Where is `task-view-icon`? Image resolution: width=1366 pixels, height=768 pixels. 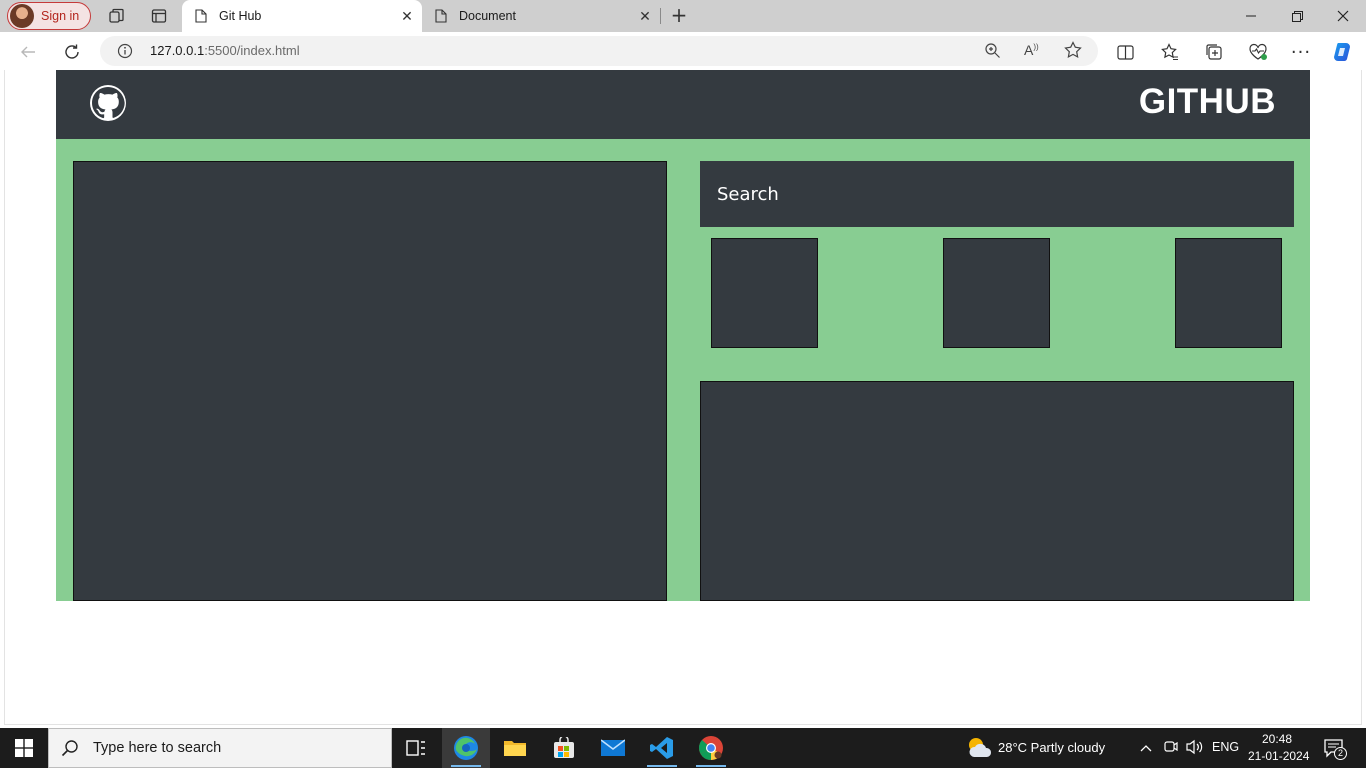
task-view-icon is located at coordinates (416, 748).